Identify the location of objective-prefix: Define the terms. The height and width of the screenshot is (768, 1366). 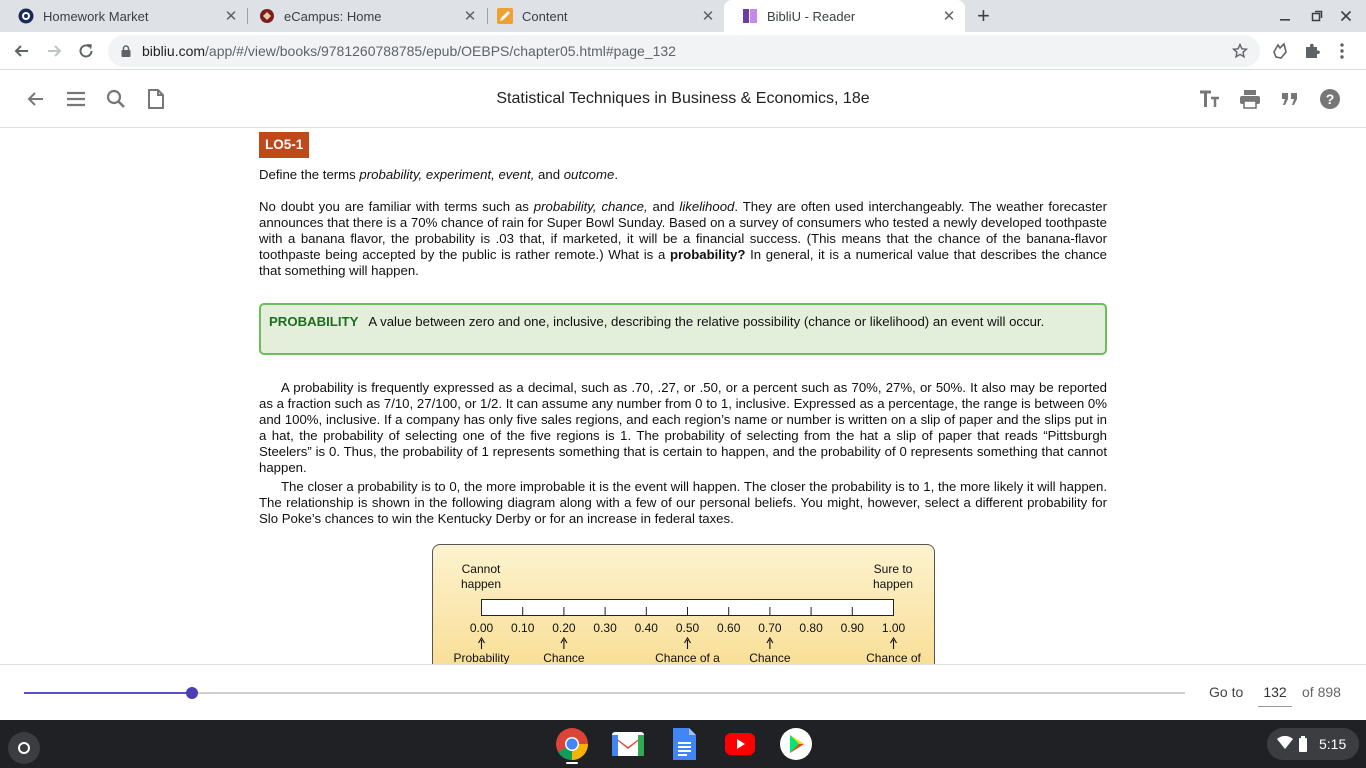
(309, 174).